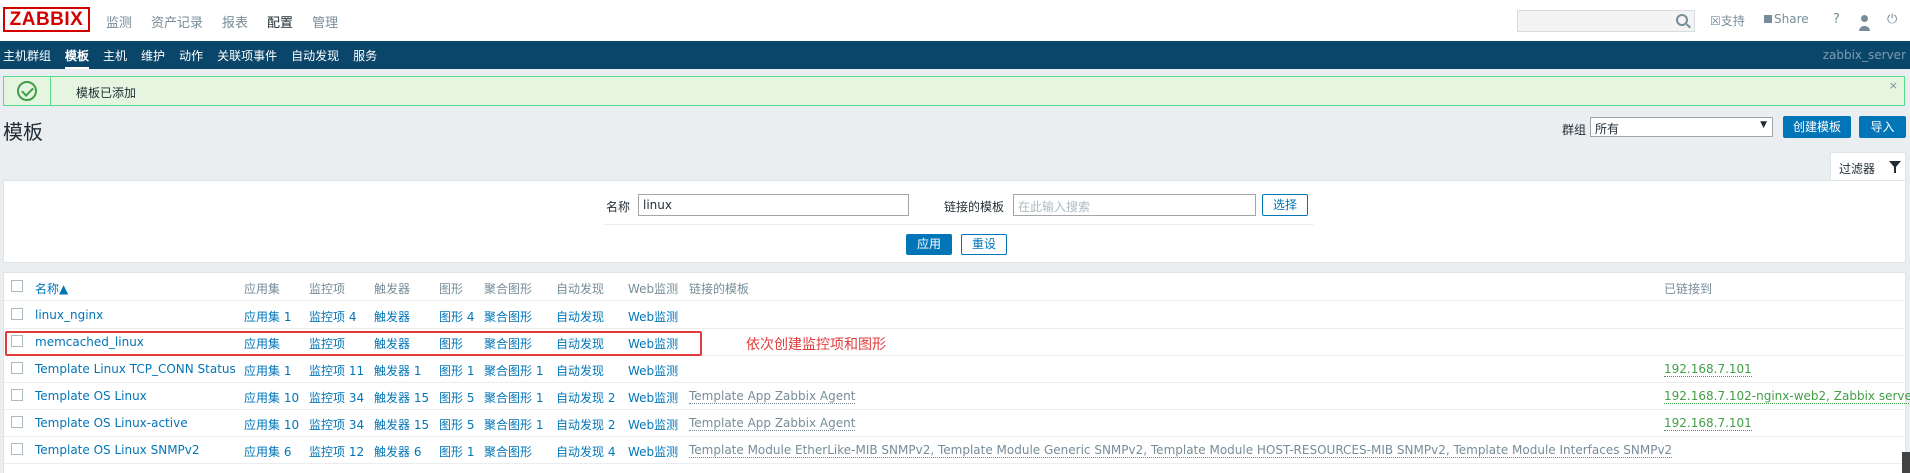  Describe the element at coordinates (929, 244) in the screenshot. I see `apply-button: 应用` at that location.